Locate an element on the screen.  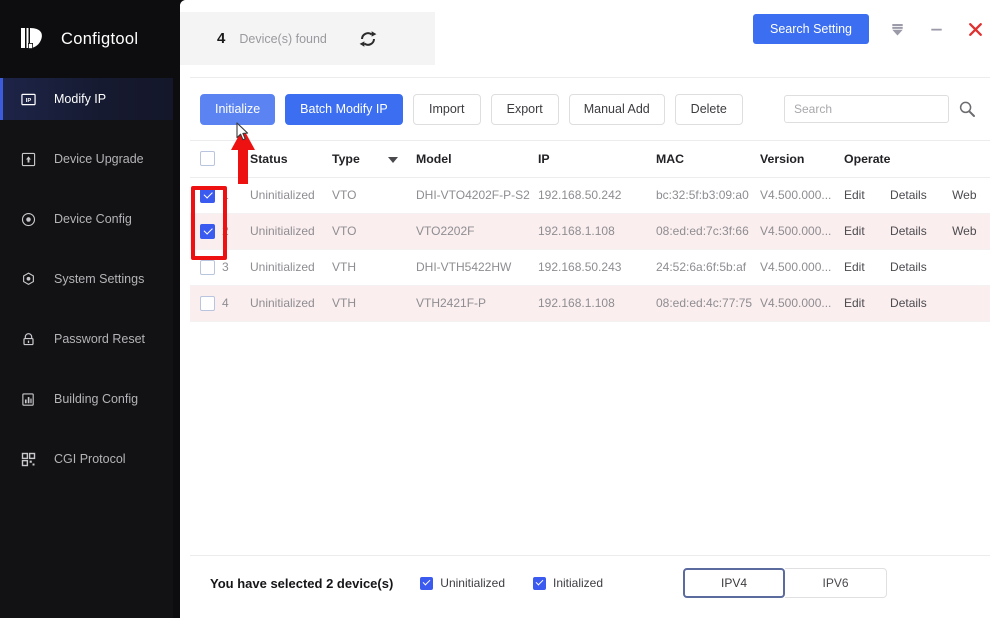
qr-code-icon is located at coordinates (28, 459).